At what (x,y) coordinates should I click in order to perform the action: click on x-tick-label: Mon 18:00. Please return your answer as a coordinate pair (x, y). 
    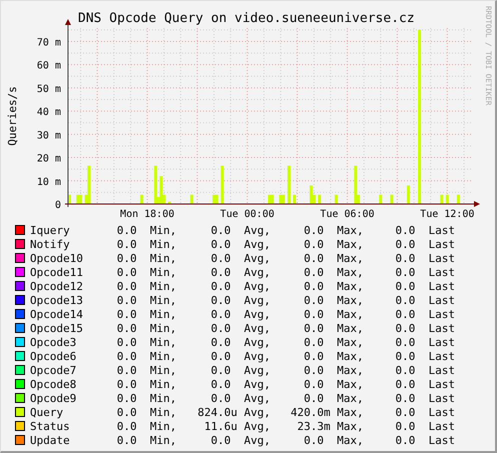
    Looking at the image, I should click on (147, 214).